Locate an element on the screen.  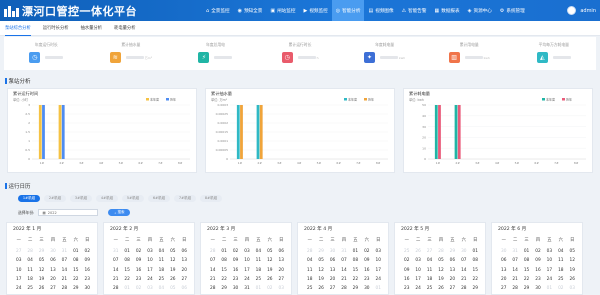
avatar is located at coordinates (572, 10).